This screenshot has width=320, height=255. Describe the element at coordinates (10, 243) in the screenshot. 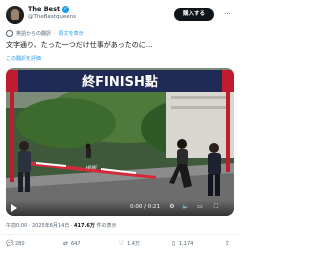

I see `reply-icon: 💬` at that location.